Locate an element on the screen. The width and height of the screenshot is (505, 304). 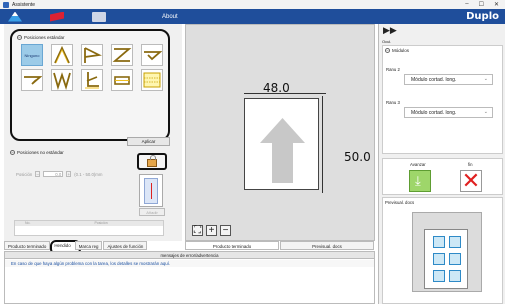
tent-fold-icon is located at coordinates (62, 54).